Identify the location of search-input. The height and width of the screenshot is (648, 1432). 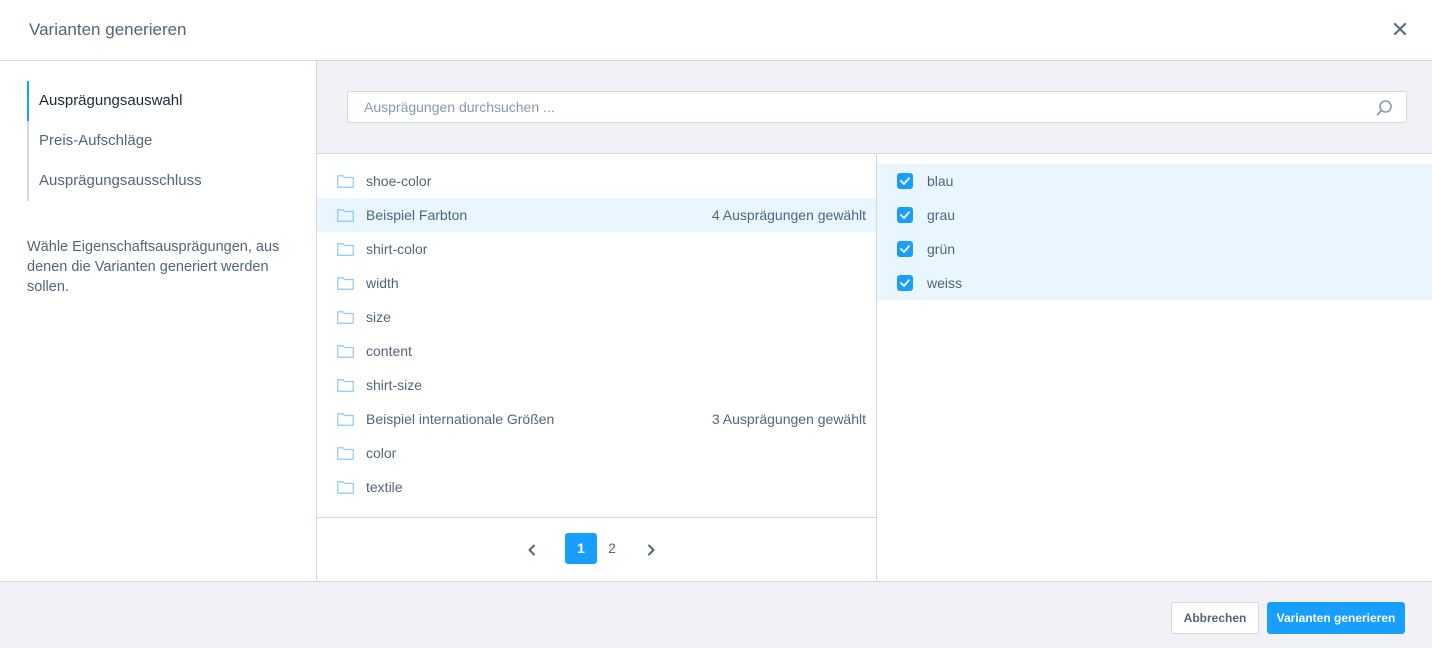
(877, 107).